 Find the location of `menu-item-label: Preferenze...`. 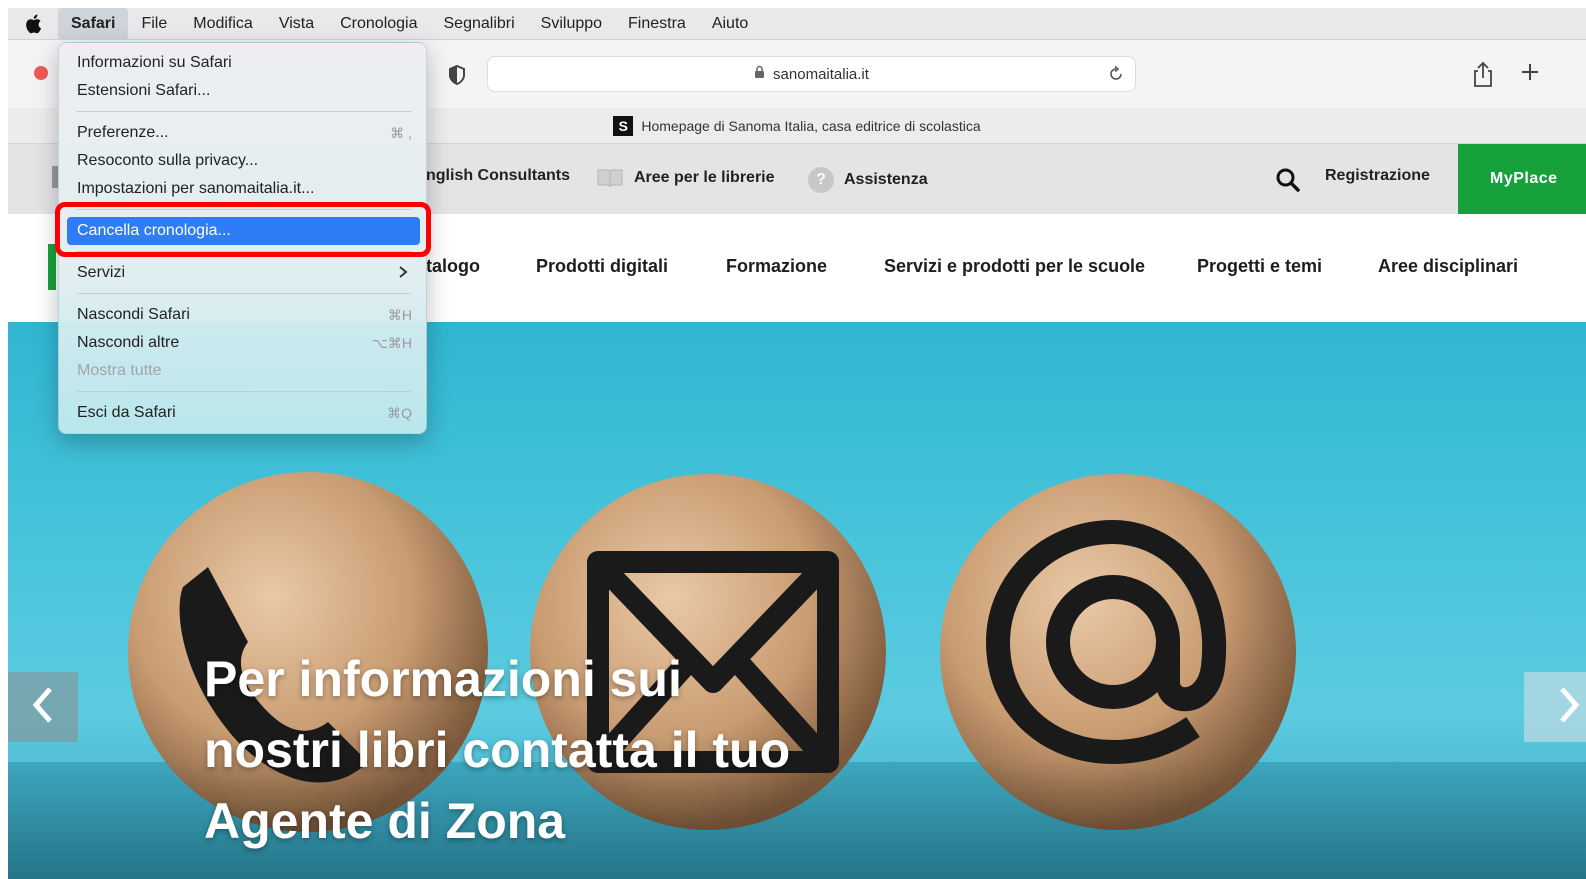

menu-item-label: Preferenze... is located at coordinates (123, 132).